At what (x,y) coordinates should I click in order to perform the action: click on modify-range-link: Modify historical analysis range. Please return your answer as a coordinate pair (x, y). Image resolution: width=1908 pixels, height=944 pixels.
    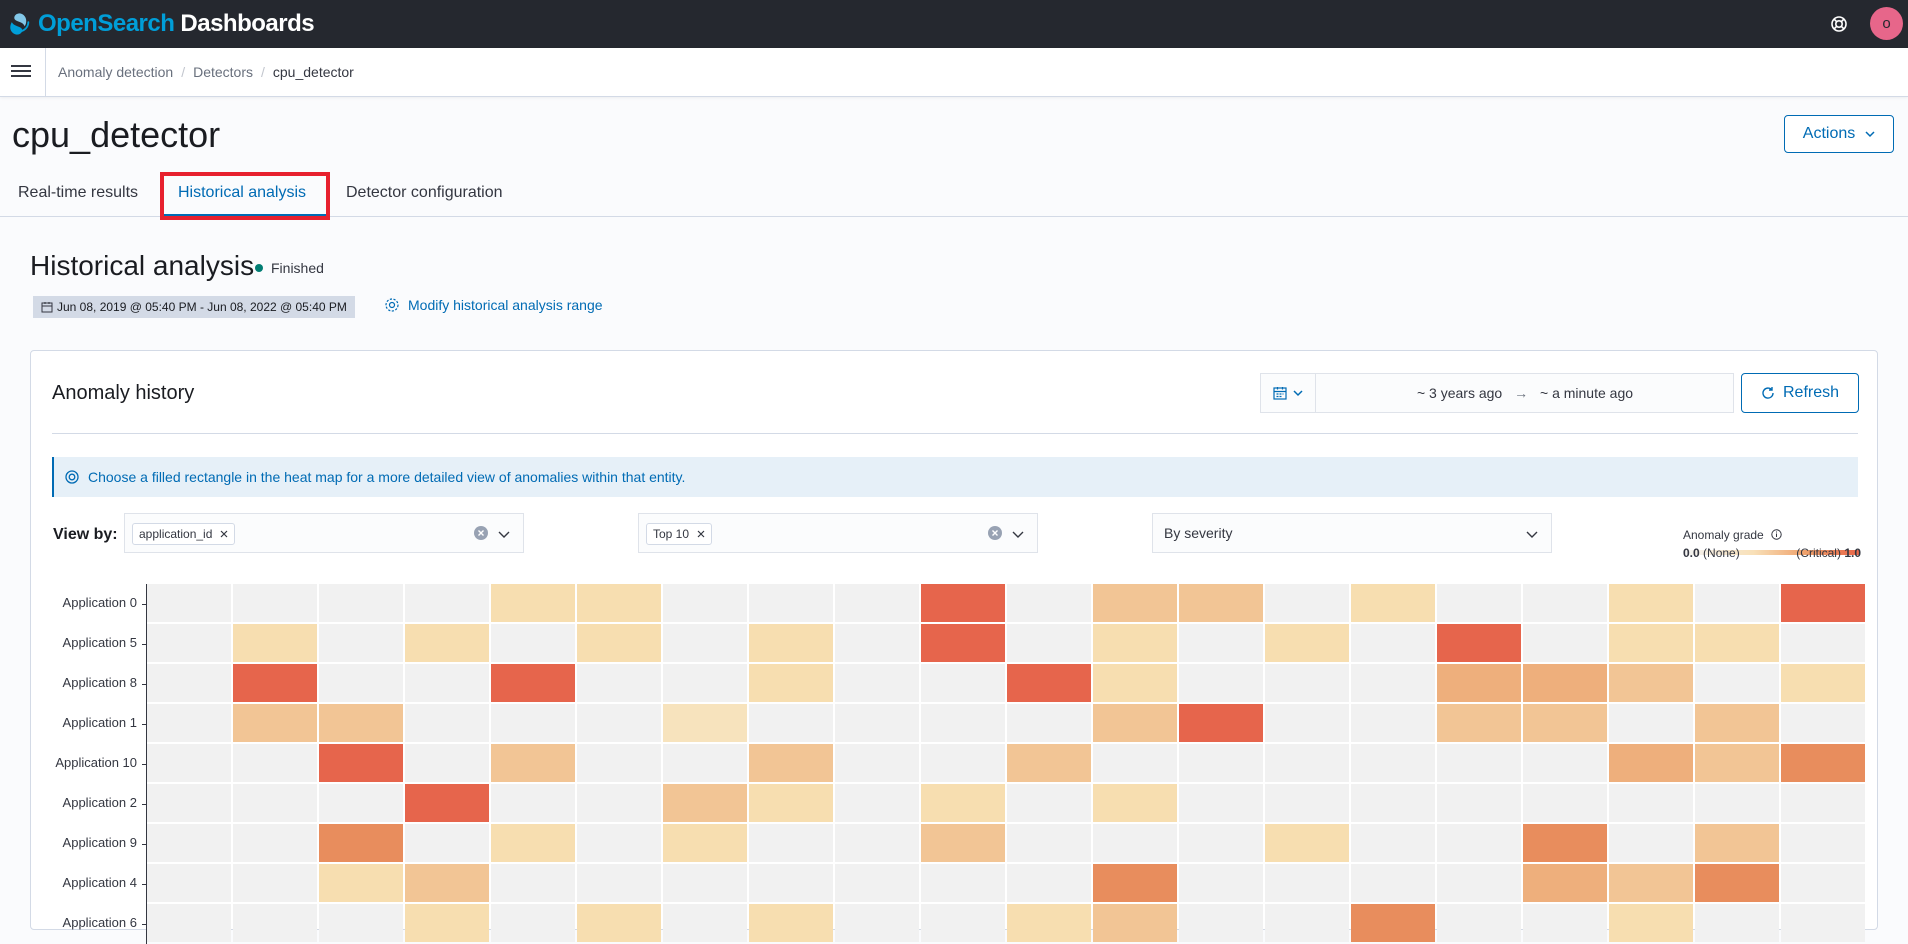
    Looking at the image, I should click on (493, 305).